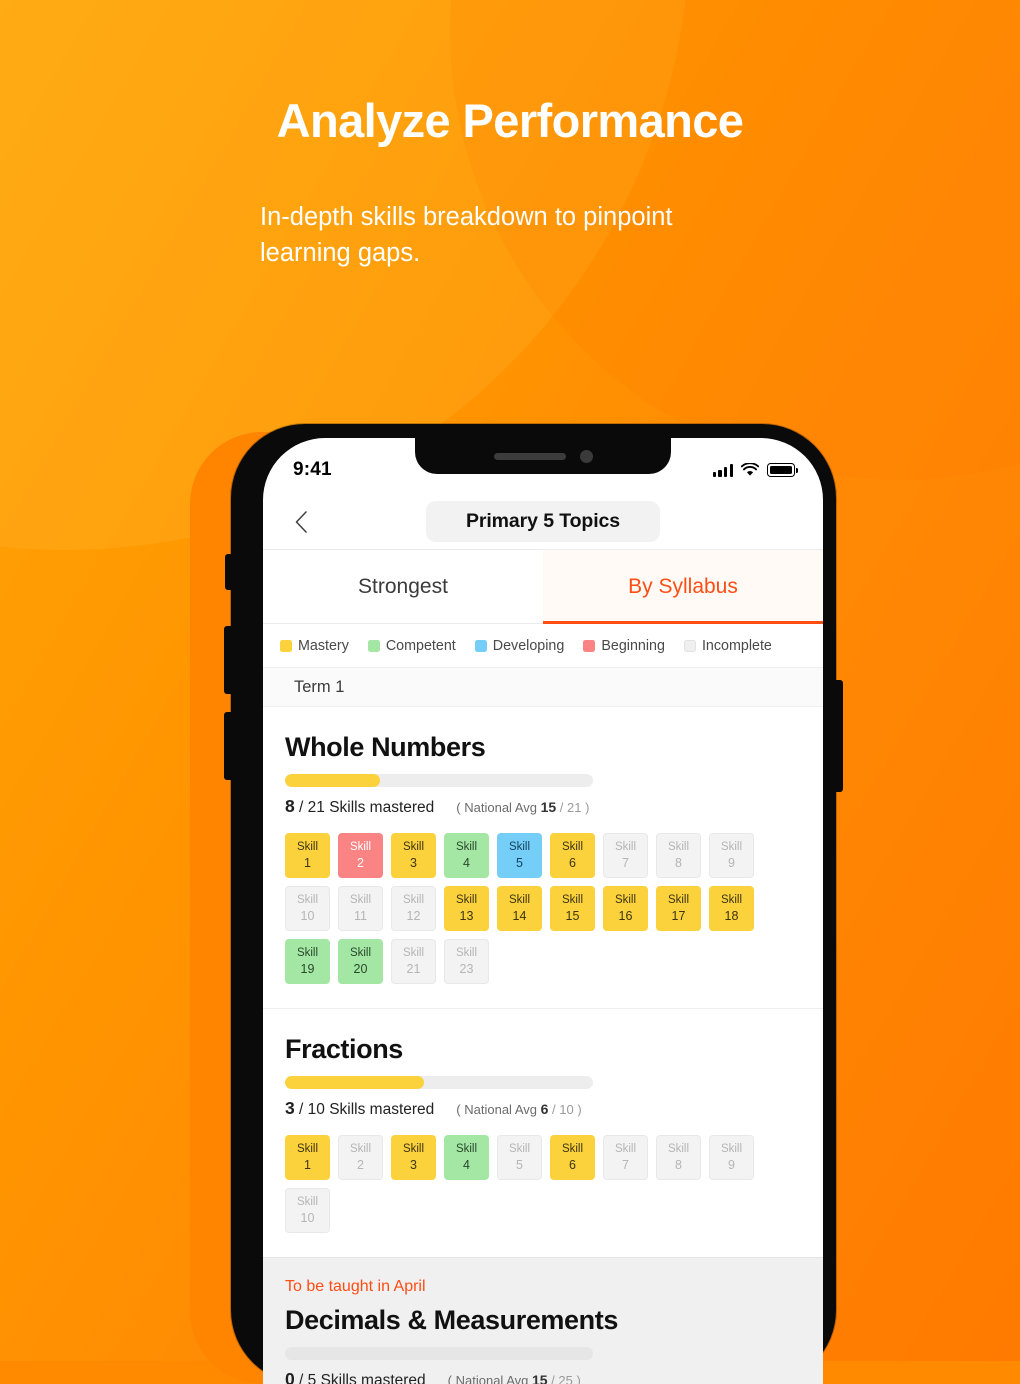 Image resolution: width=1020 pixels, height=1384 pixels. Describe the element at coordinates (731, 862) in the screenshot. I see `skill-tile-number: 9` at that location.